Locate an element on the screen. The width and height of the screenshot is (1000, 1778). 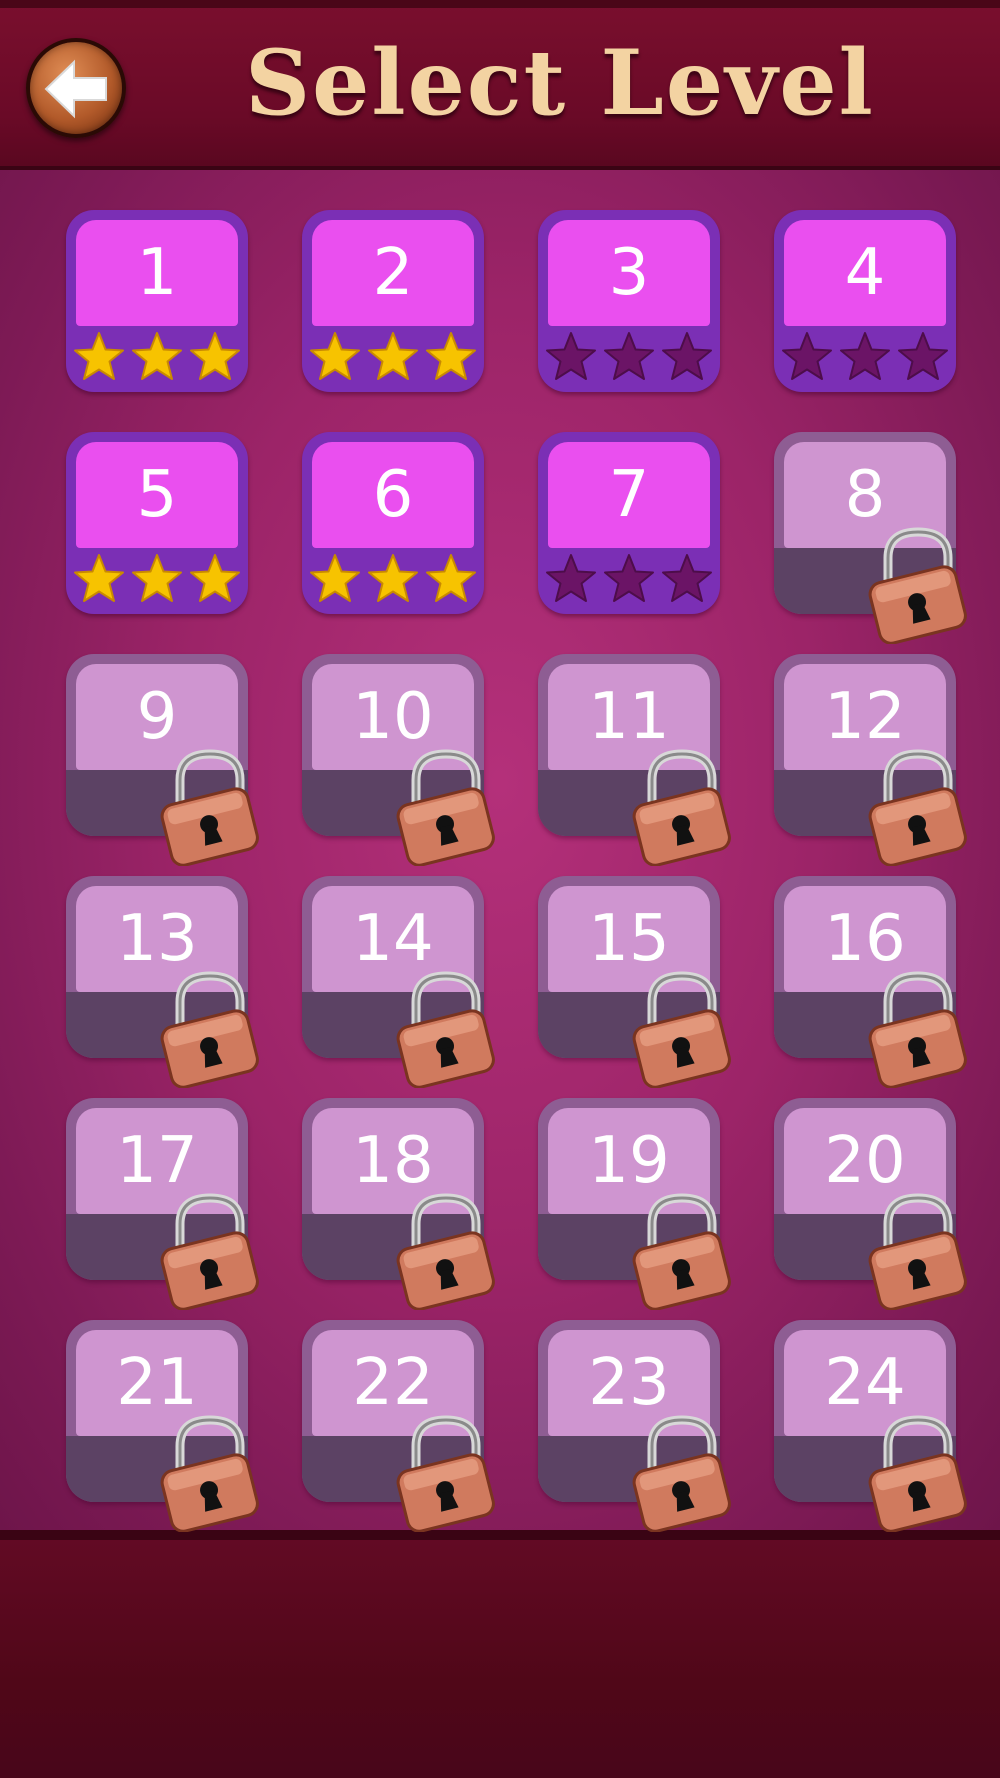
level-tile-20: 20 is located at coordinates (870, 1204).